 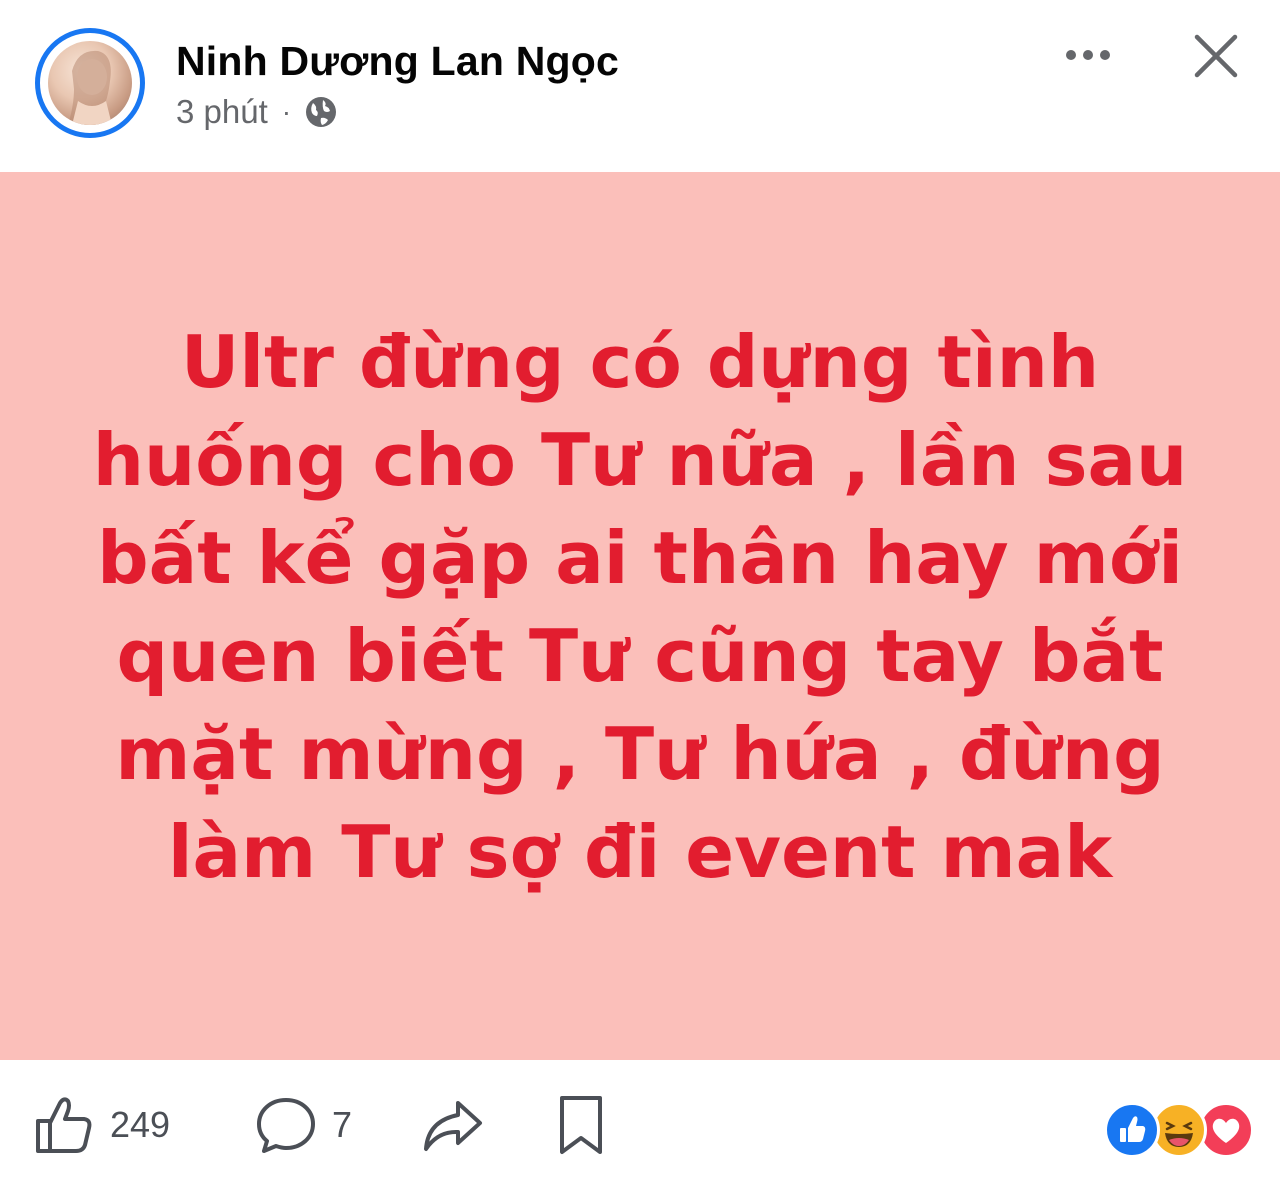 I want to click on share-button, so click(x=453, y=1125).